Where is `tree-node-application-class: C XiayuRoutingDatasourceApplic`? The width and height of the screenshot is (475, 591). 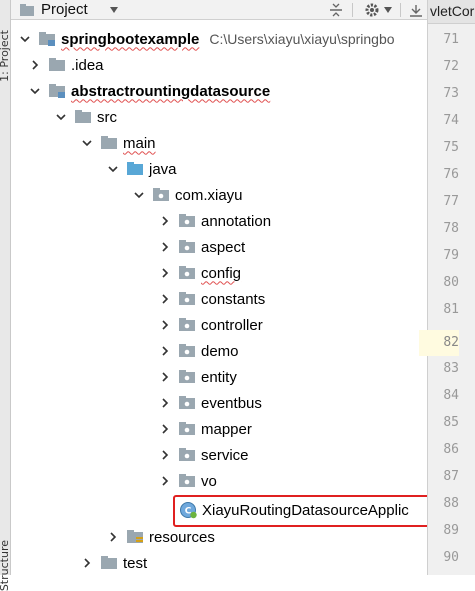
tree-node-application-class: C XiayuRoutingDatasourceApplic is located at coordinates (303, 510).